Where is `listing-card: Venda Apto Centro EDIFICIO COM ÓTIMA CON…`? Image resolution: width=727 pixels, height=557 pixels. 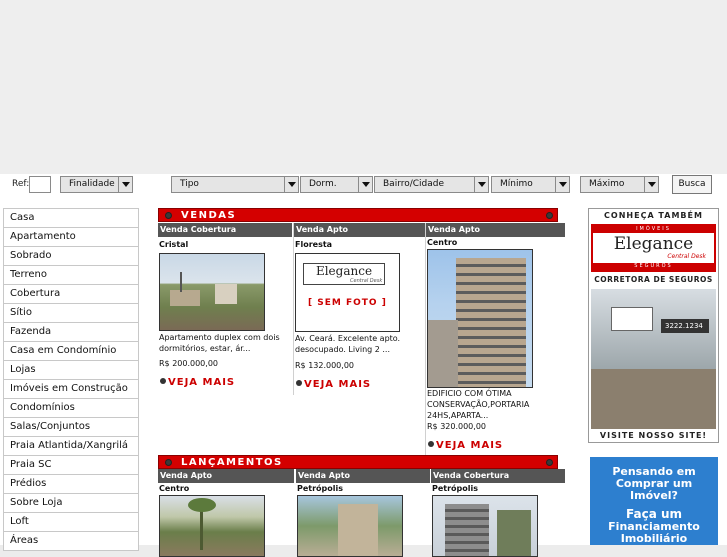 listing-card: Venda Apto Centro EDIFICIO COM ÓTIMA CON… is located at coordinates (495, 339).